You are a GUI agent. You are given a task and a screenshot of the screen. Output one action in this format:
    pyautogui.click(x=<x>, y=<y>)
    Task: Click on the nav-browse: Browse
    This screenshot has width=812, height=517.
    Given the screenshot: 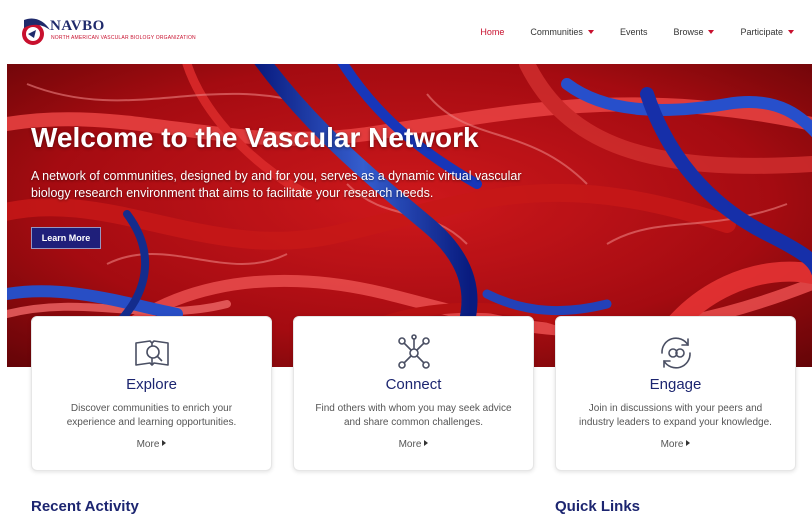 What is the action you would take?
    pyautogui.click(x=694, y=32)
    